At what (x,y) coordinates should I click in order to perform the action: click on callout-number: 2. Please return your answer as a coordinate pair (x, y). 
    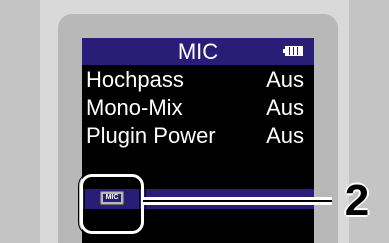
    Looking at the image, I should click on (357, 200).